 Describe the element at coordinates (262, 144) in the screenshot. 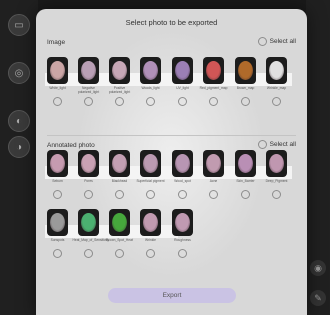

I see `annotated-select-all-radio` at that location.